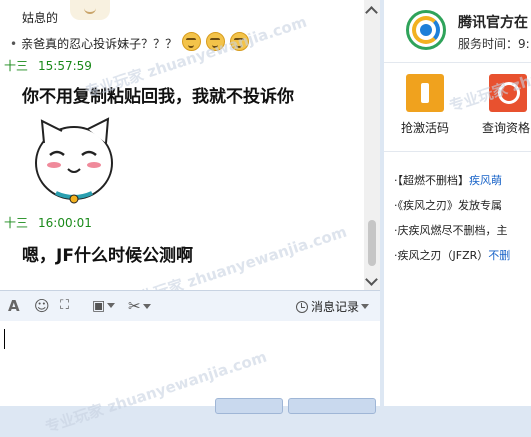 This screenshot has height=437, width=531. I want to click on clock-icon, so click(302, 307).